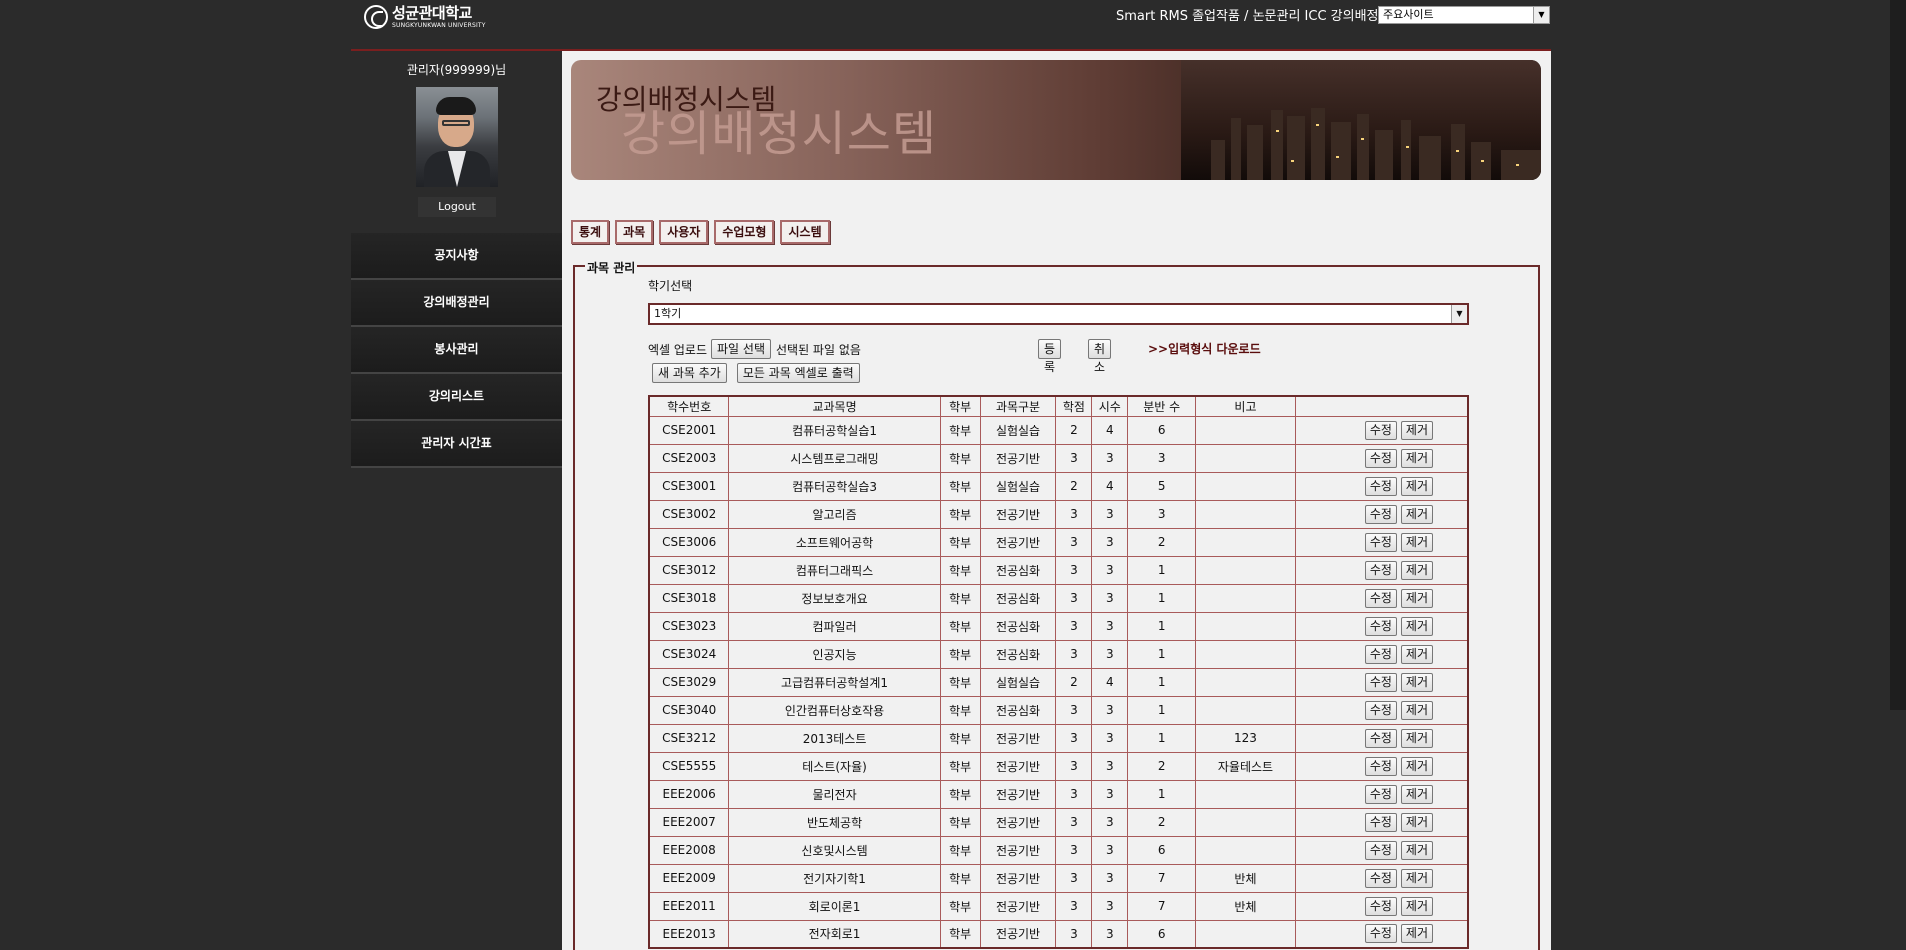 This screenshot has height=950, width=1906. What do you see at coordinates (457, 207) in the screenshot?
I see `logout-button: Logout` at bounding box center [457, 207].